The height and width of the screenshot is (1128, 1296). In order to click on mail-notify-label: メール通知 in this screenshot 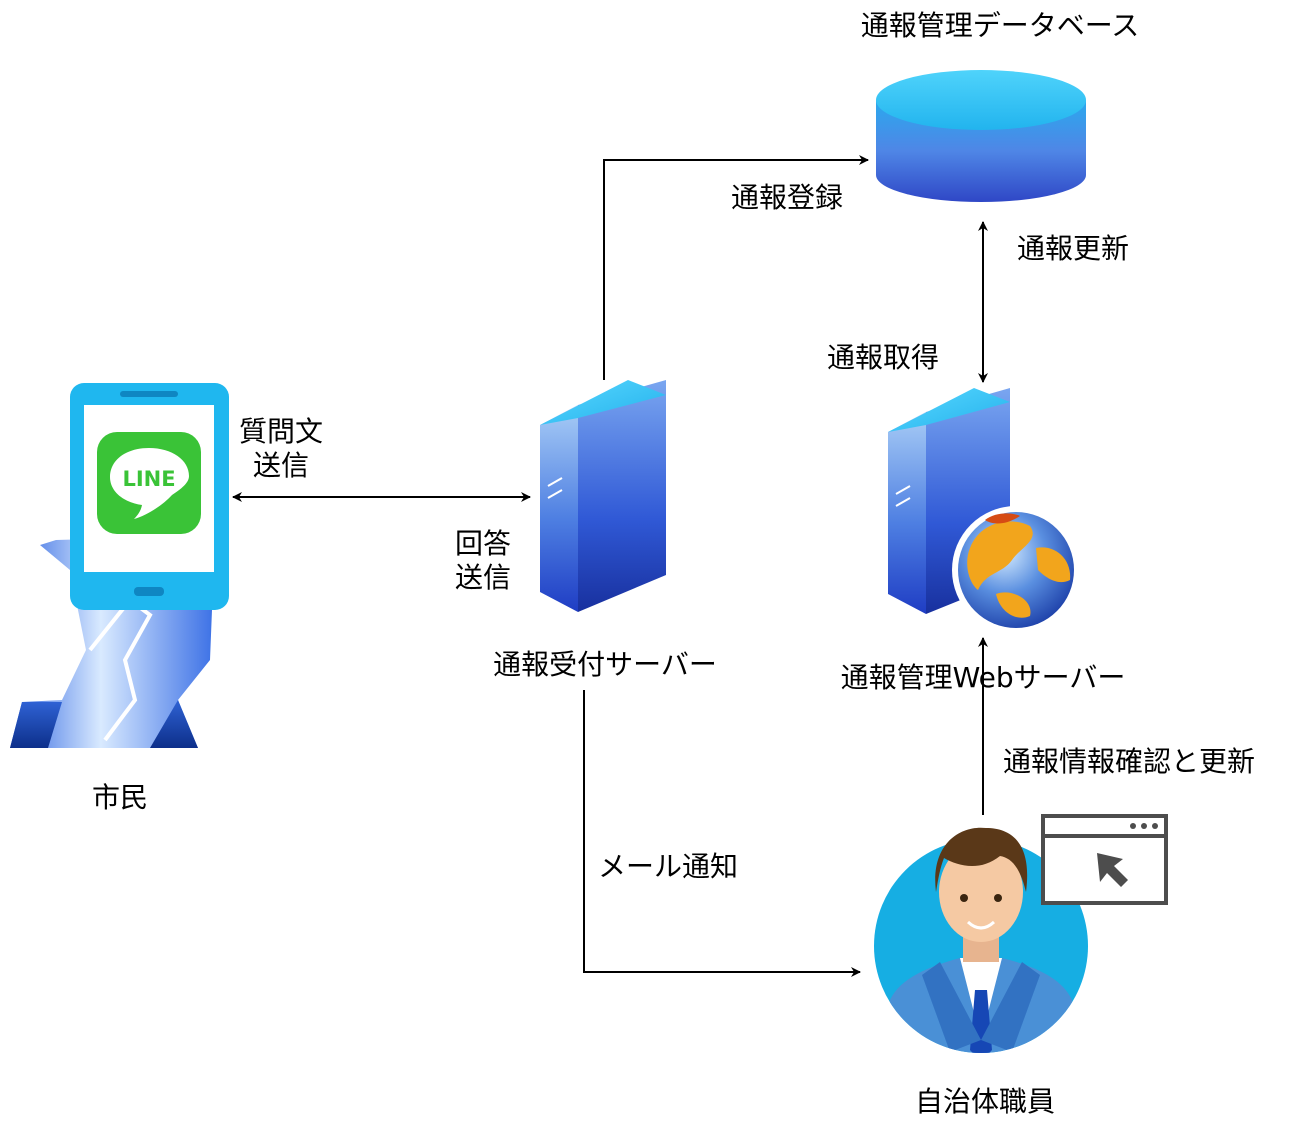, I will do `click(668, 866)`.